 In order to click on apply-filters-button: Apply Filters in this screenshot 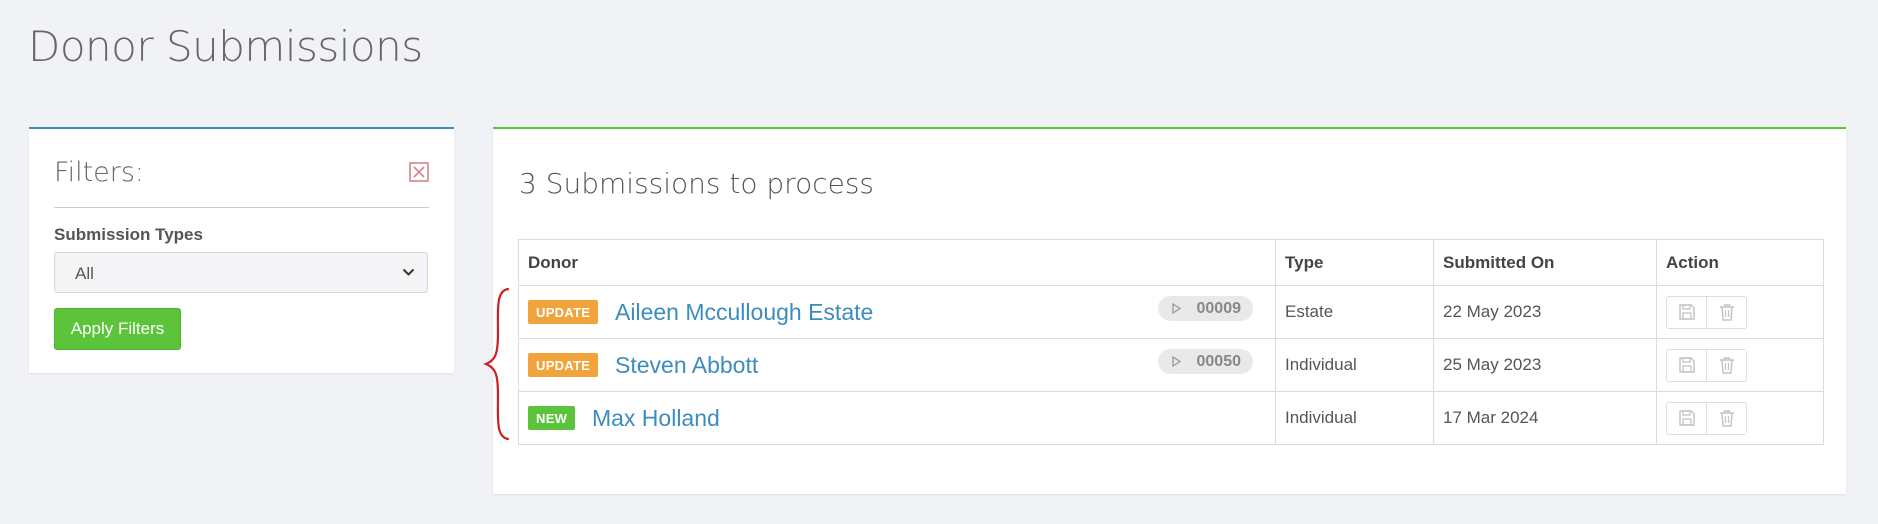, I will do `click(117, 329)`.